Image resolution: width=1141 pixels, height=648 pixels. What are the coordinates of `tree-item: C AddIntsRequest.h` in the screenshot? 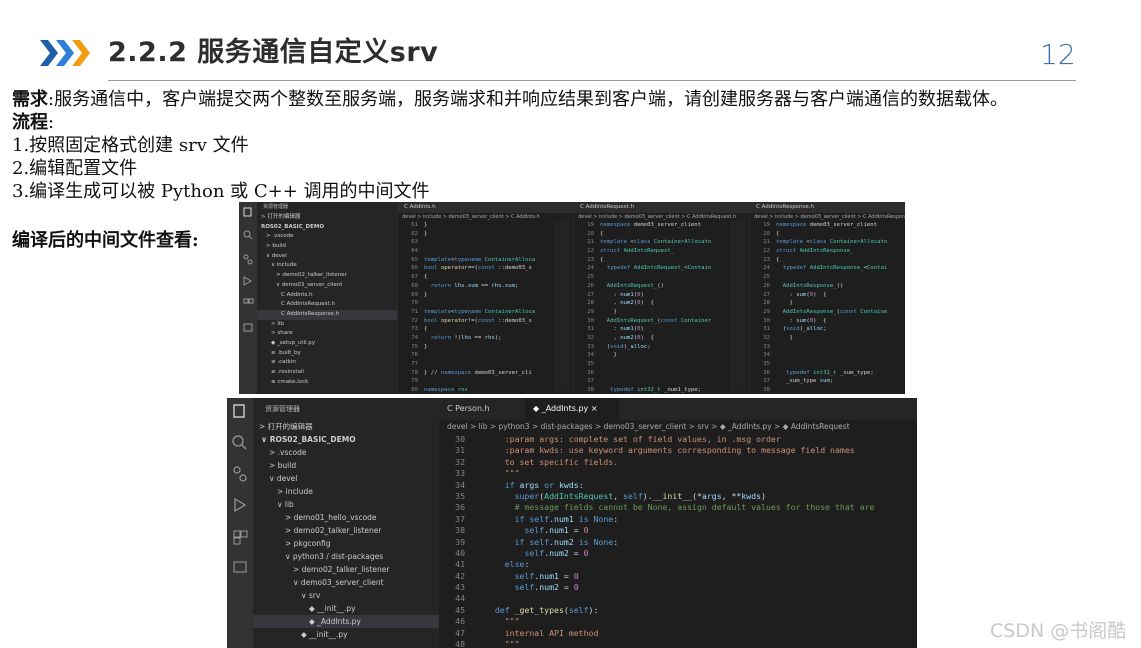 It's located at (327, 305).